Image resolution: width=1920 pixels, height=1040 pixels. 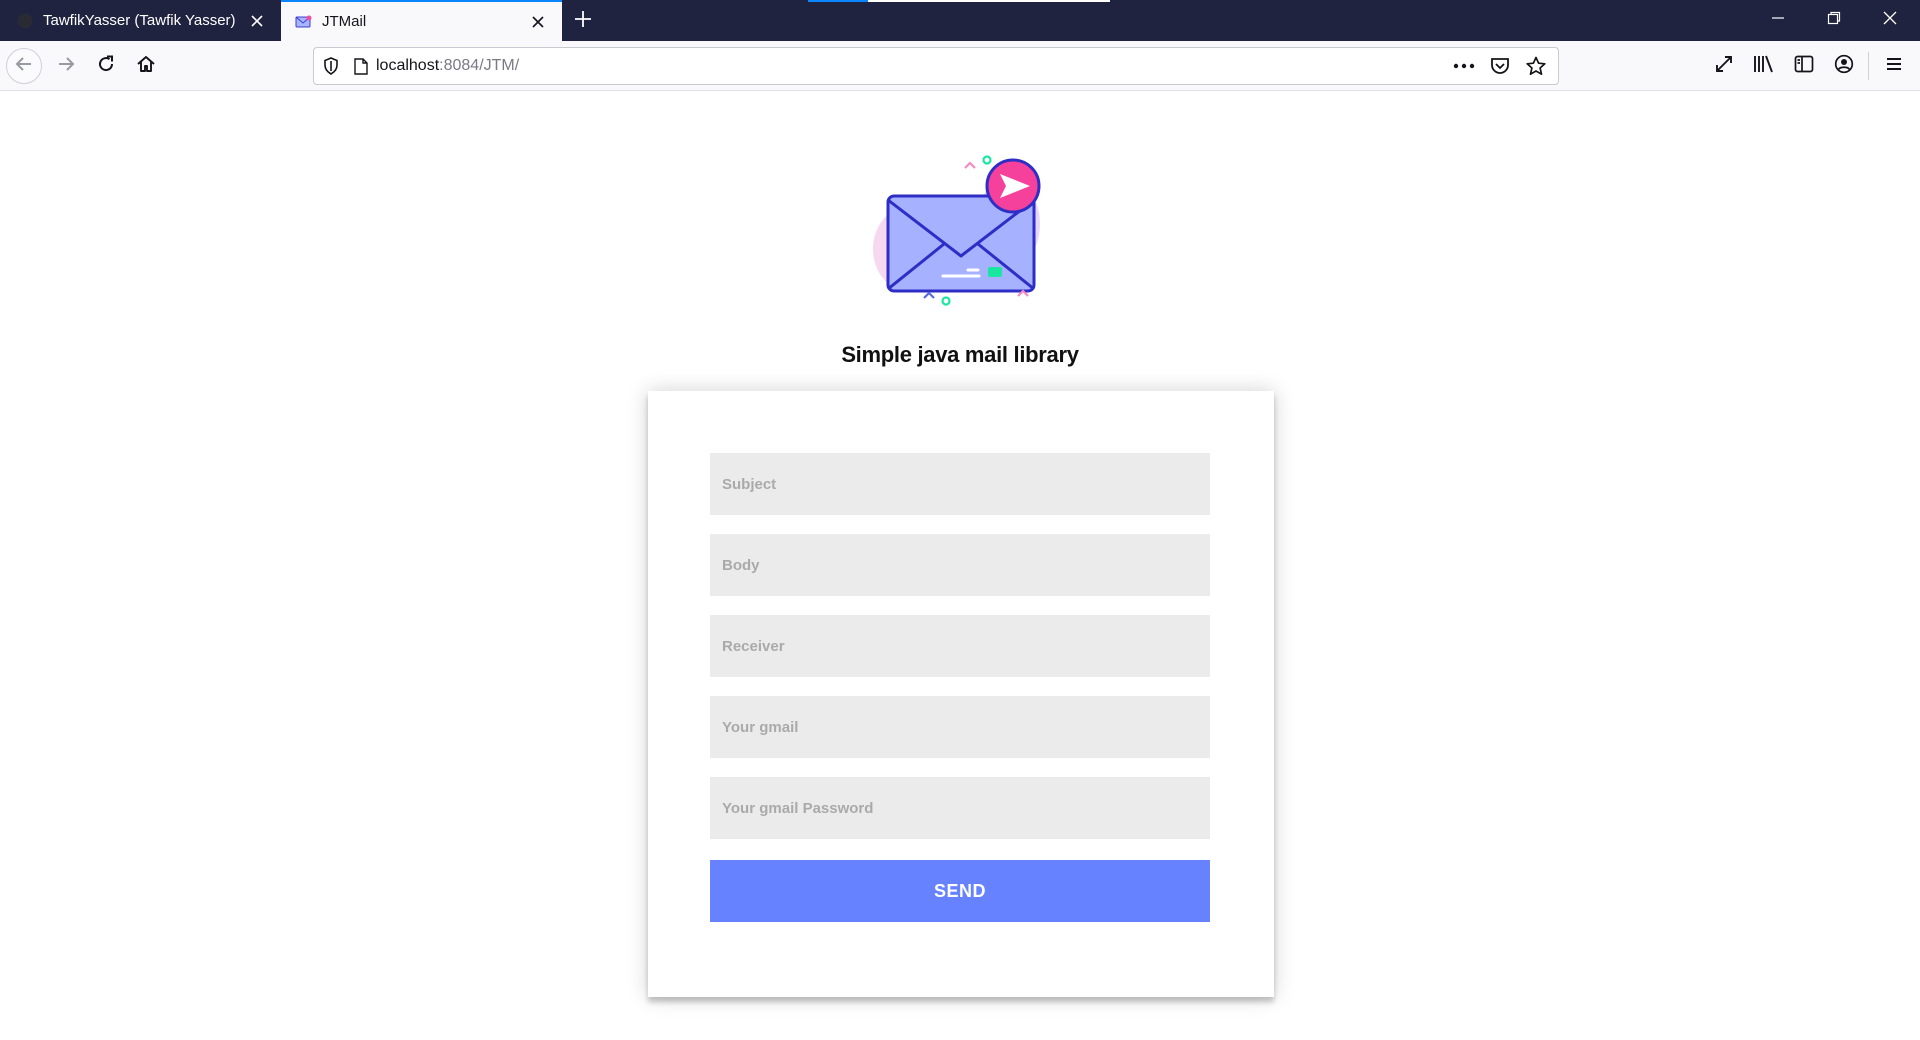 I want to click on minimize-button, so click(x=1778, y=20).